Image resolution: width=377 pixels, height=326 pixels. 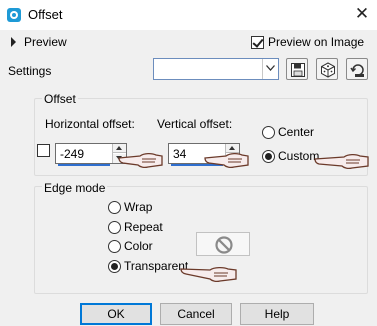 I want to click on randomize-icon, so click(x=328, y=70).